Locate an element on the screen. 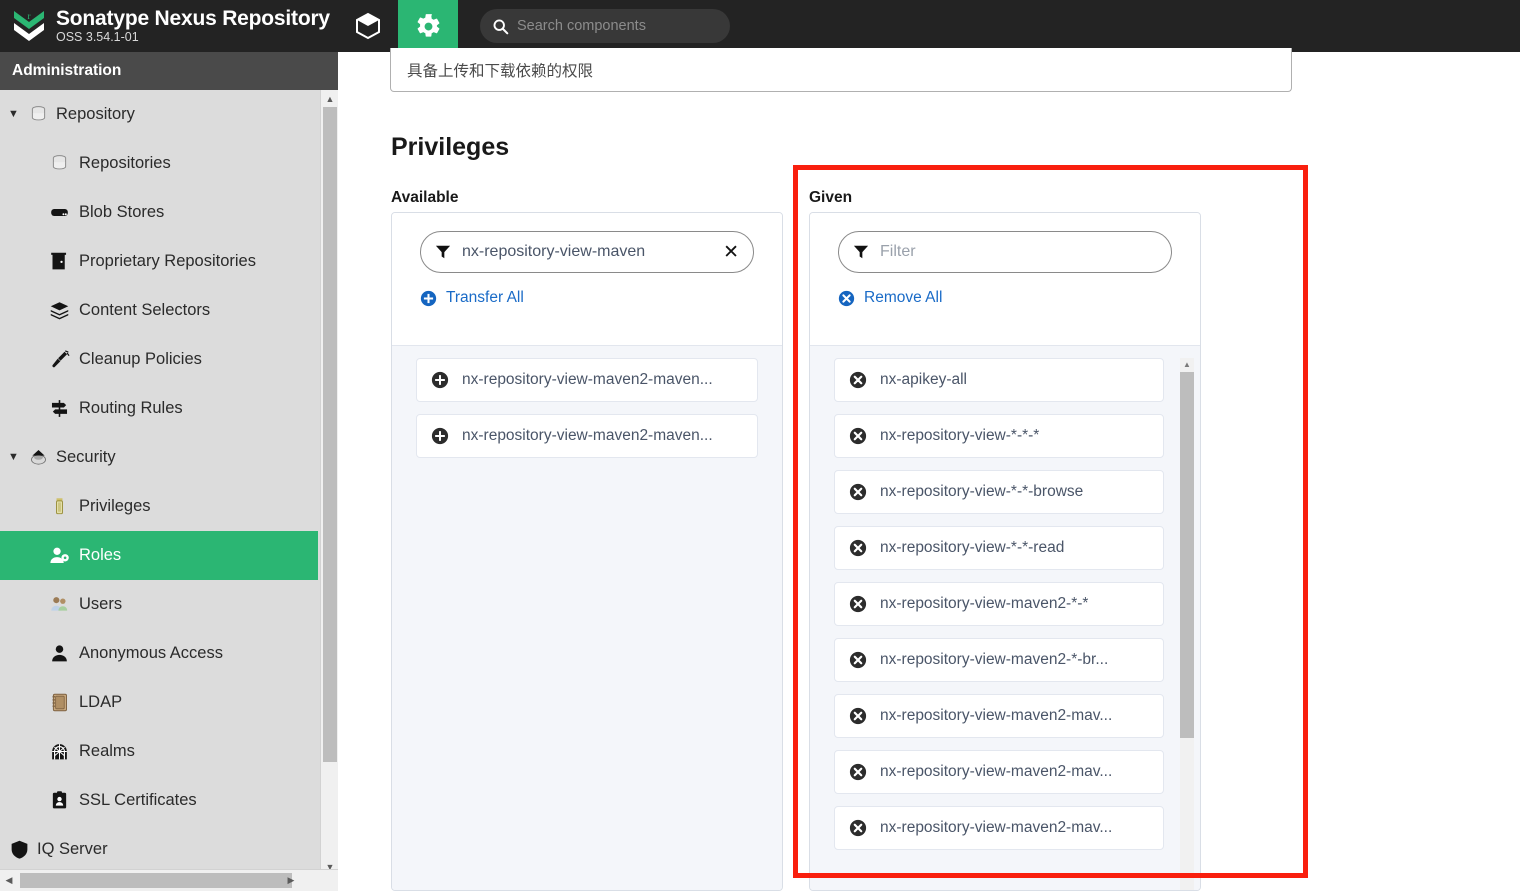 This screenshot has height=891, width=1520. person-icon is located at coordinates (59, 654).